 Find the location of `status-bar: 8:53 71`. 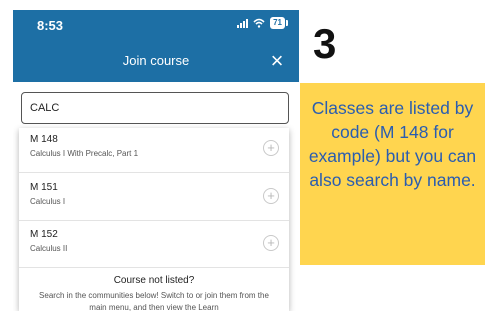

status-bar: 8:53 71 is located at coordinates (156, 26).